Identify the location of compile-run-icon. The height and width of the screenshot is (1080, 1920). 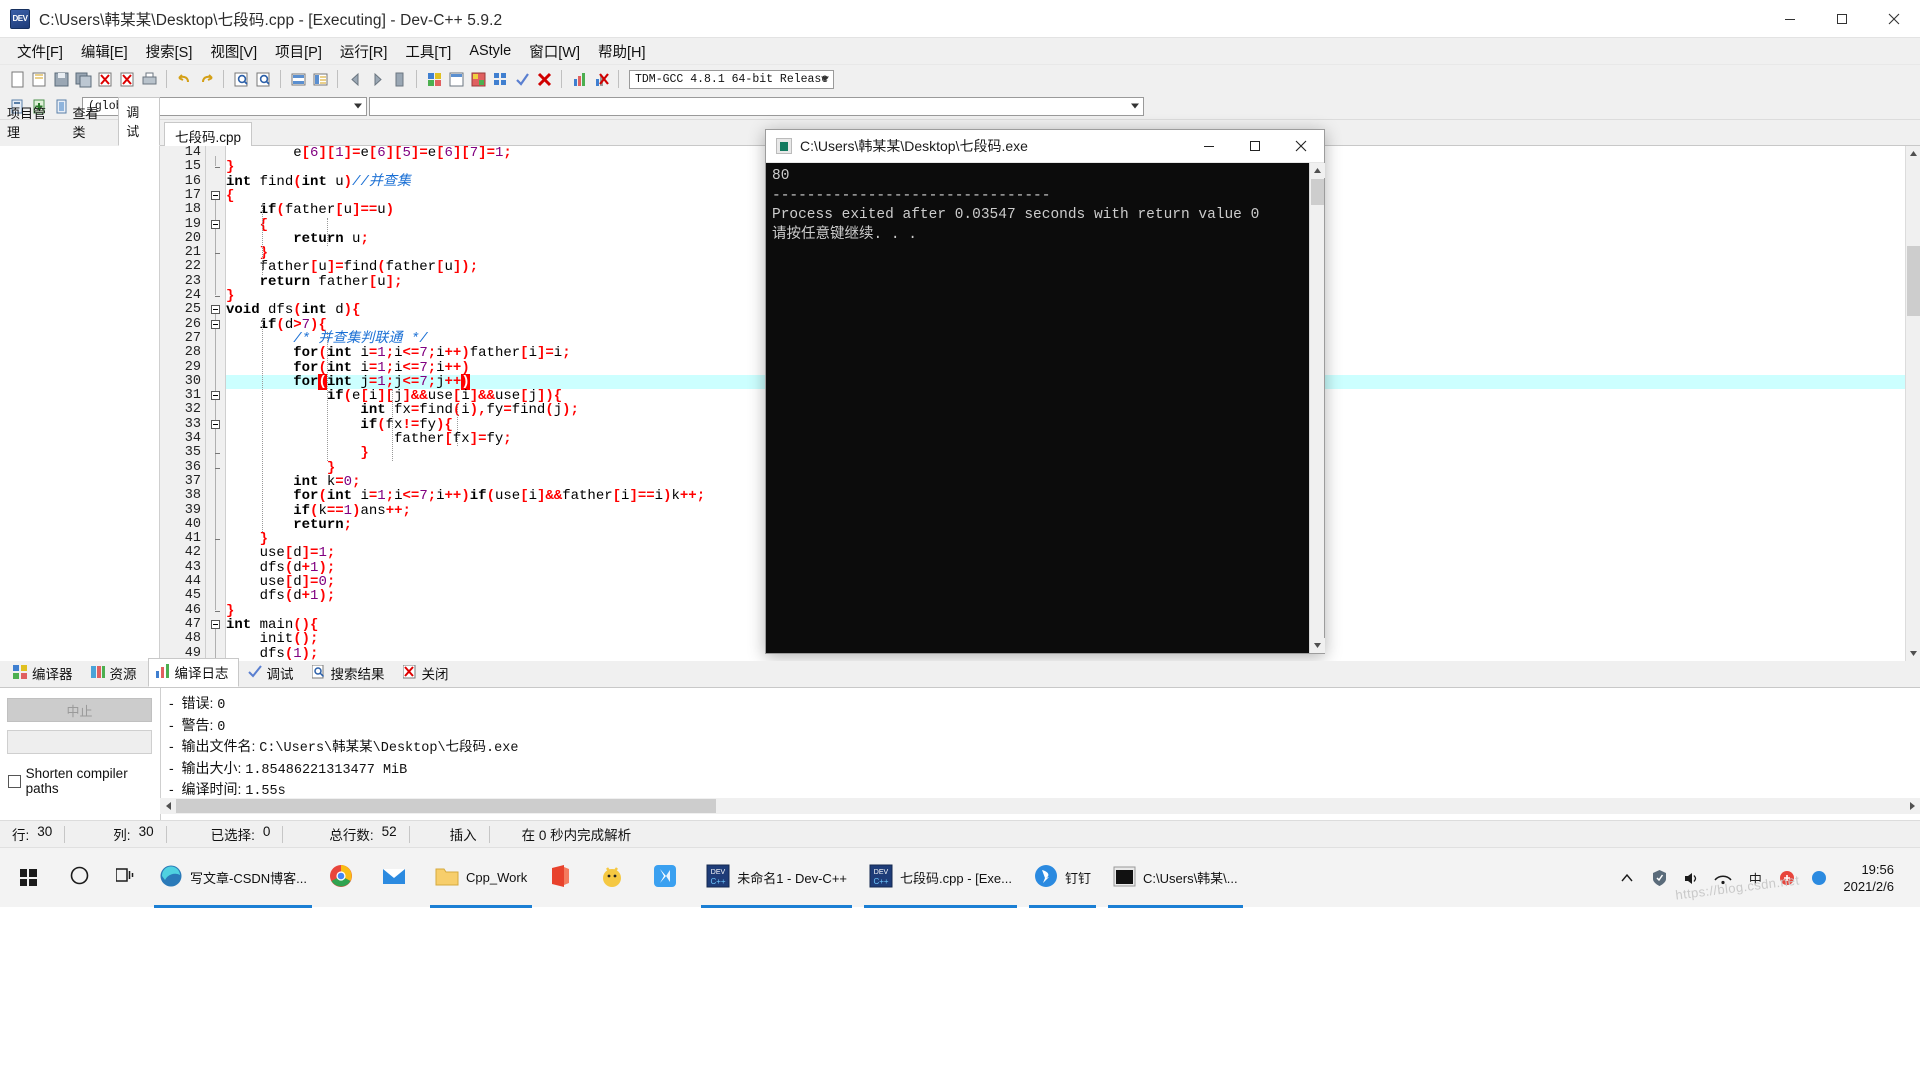
(478, 79).